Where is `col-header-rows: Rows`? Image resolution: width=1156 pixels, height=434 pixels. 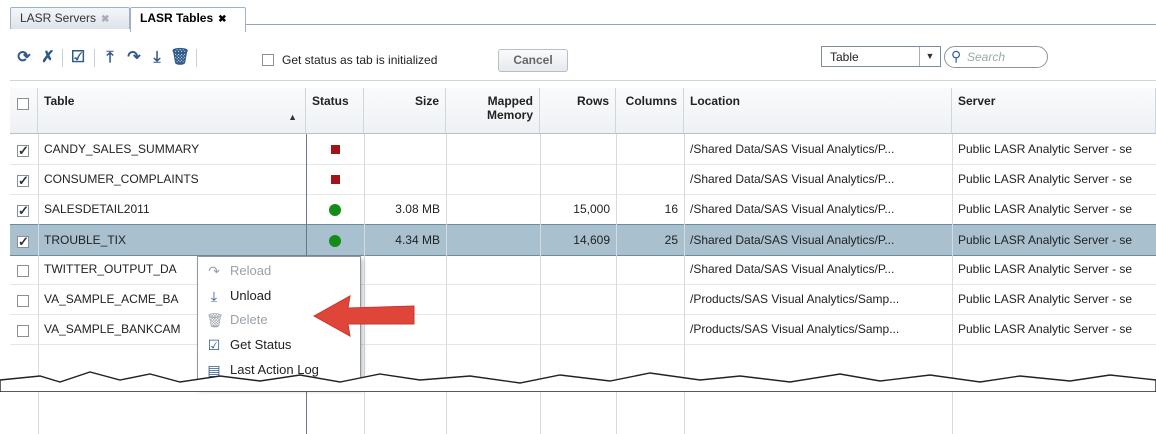 col-header-rows: Rows is located at coordinates (578, 111).